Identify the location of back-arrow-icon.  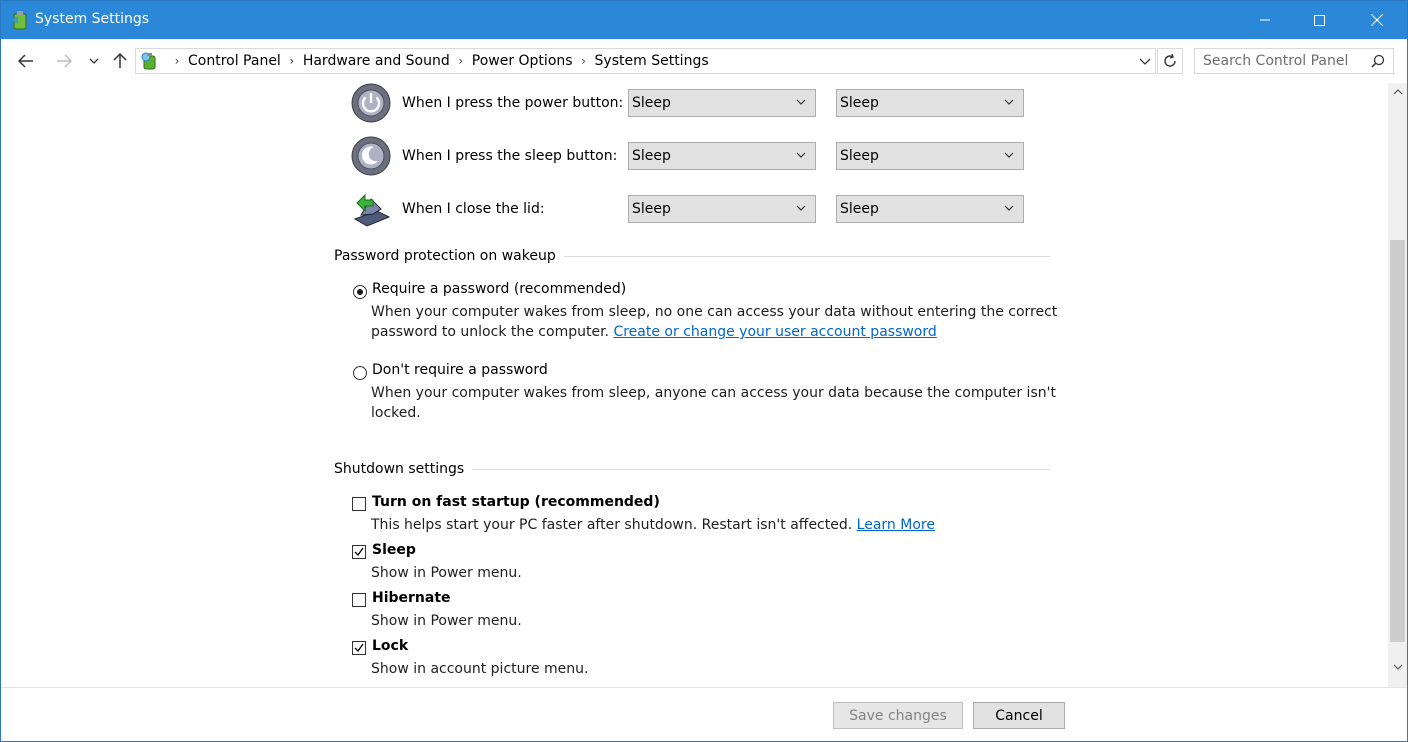
(25, 61).